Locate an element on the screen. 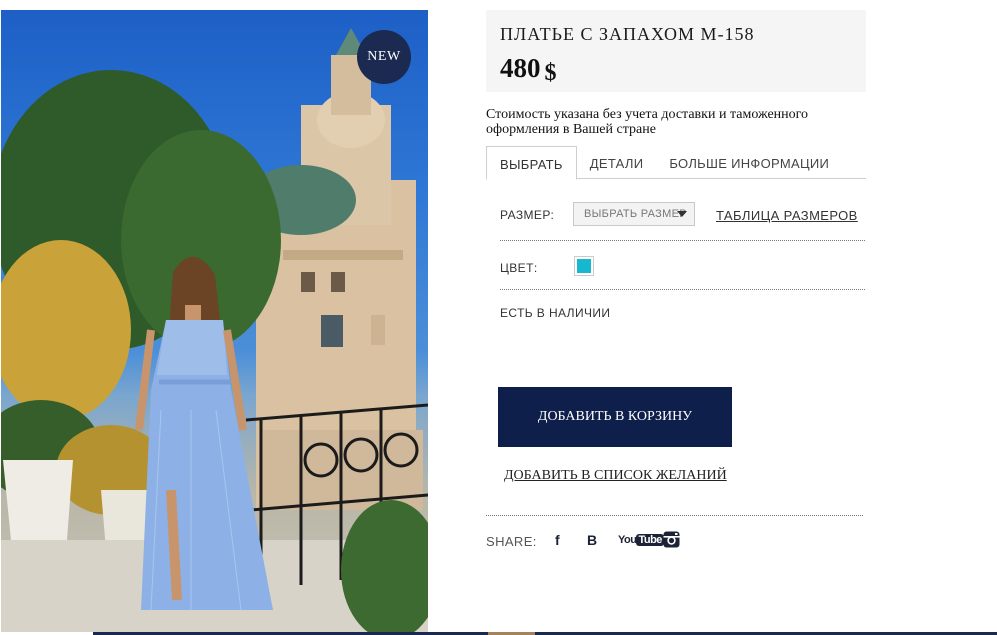 This screenshot has height=635, width=997. size-select: ВЫБРАТЬ РАЗМЕР is located at coordinates (634, 214).